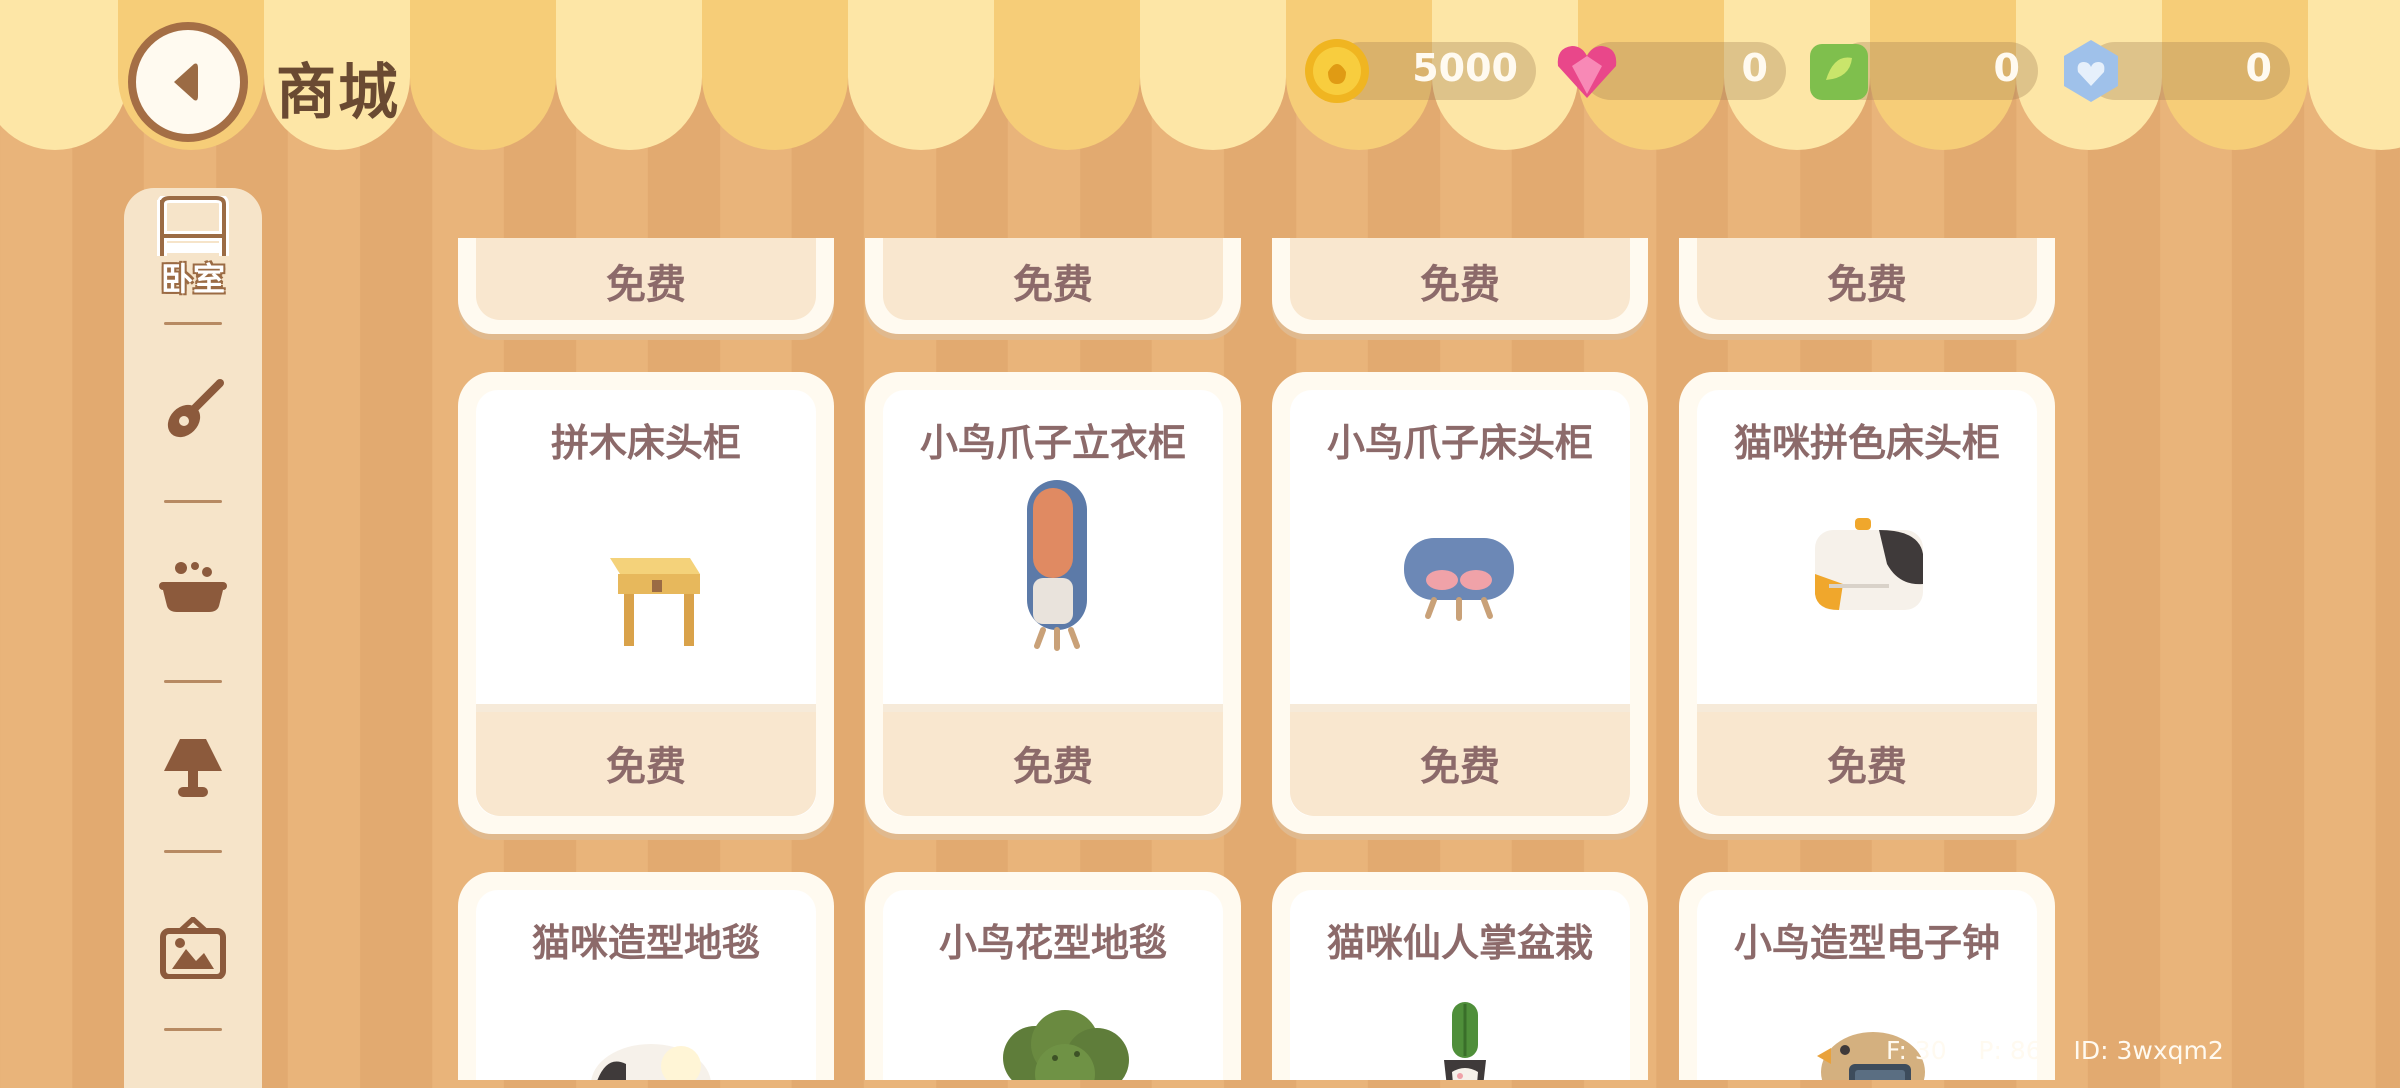  Describe the element at coordinates (2055, 1050) in the screenshot. I see `debug-stats: F: 30 P: 86 ID: 3wxqm2` at that location.